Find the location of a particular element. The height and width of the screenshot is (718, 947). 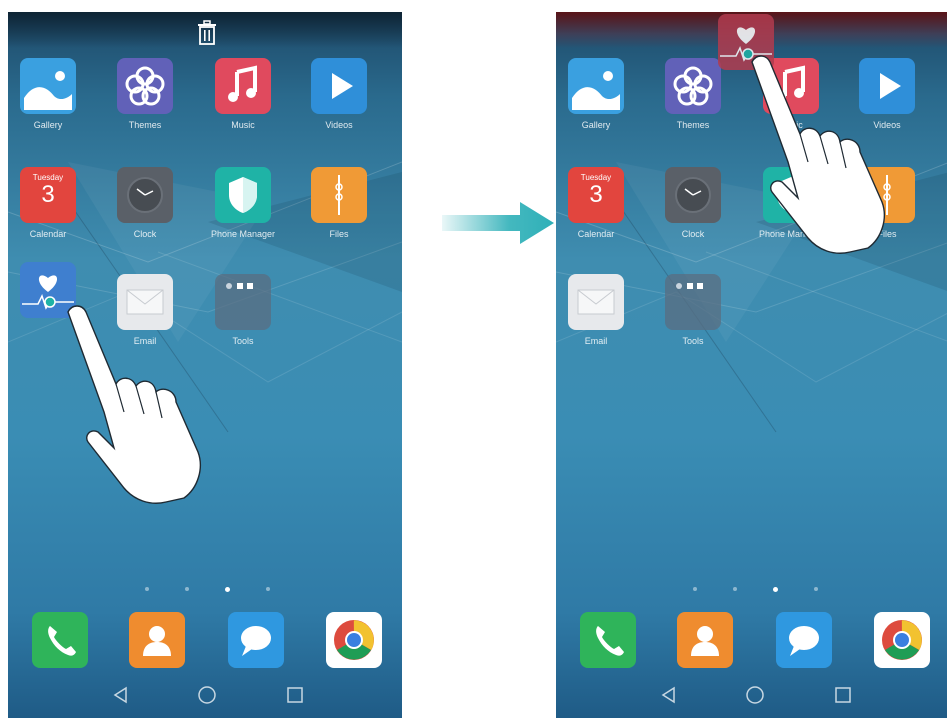

calendar-icon: Tuesday 3 is located at coordinates (48, 195).